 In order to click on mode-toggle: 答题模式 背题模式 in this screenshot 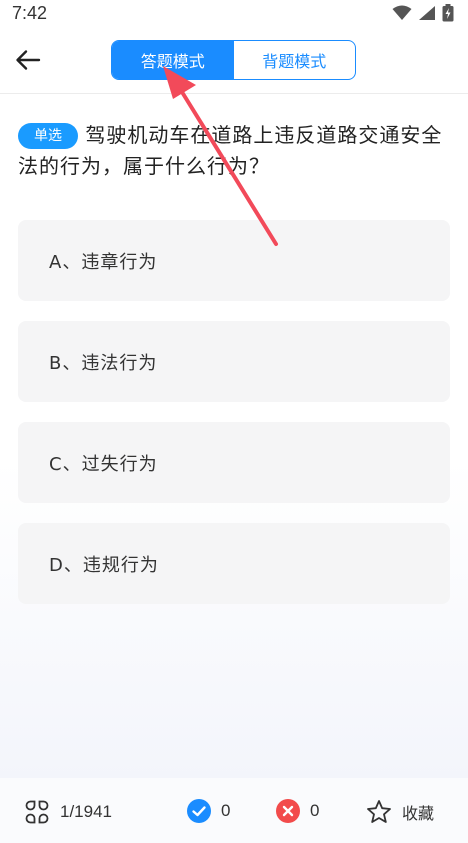, I will do `click(233, 60)`.